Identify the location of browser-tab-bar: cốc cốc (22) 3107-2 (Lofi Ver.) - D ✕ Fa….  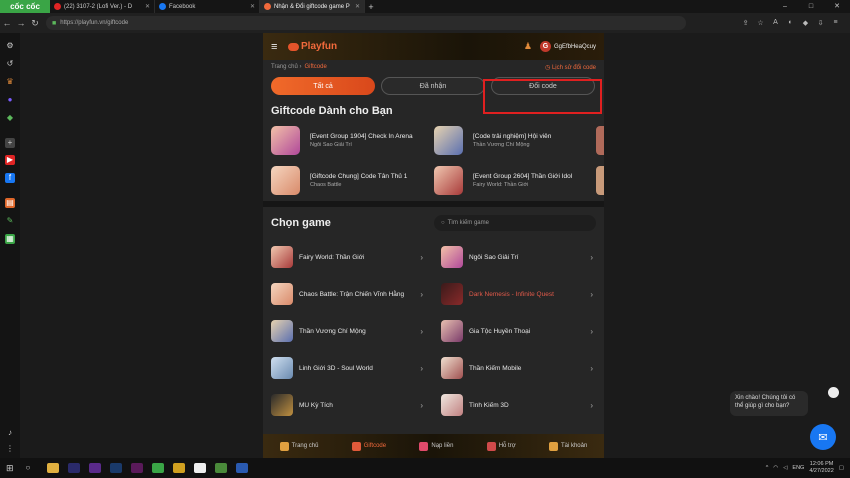
(425, 6).